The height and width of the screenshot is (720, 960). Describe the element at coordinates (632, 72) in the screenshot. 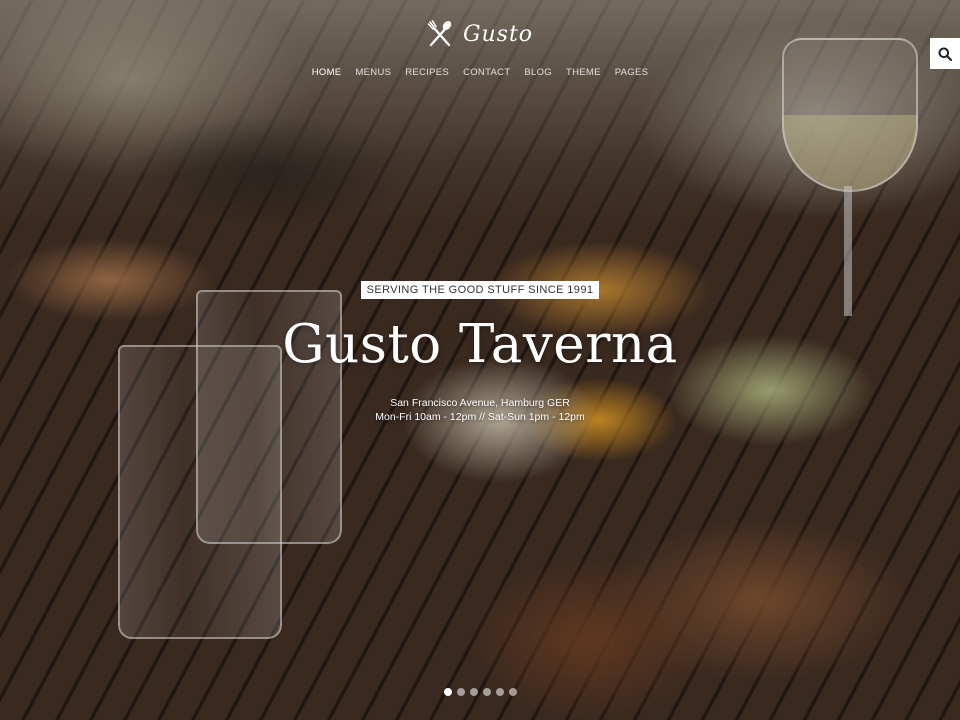

I see `nav-item-pages: PAGES` at that location.